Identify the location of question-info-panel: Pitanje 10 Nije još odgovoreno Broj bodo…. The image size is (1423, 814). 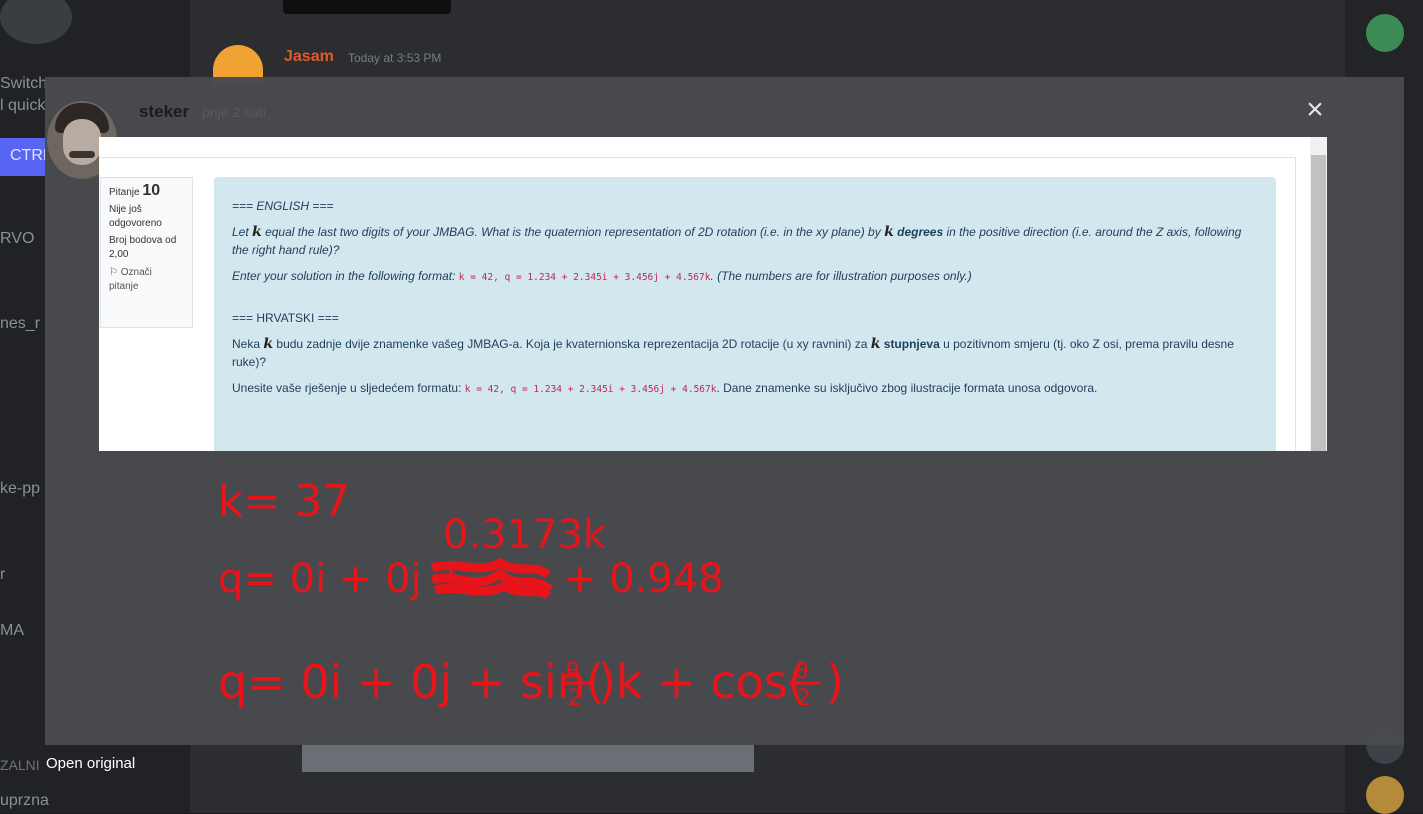
(146, 252).